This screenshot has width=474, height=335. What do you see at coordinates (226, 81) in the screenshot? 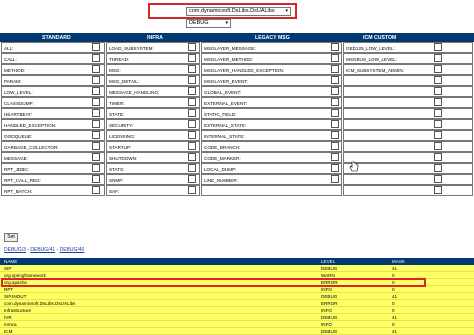
I see `filter-label: MSGLAYER_EVENT:` at bounding box center [226, 81].